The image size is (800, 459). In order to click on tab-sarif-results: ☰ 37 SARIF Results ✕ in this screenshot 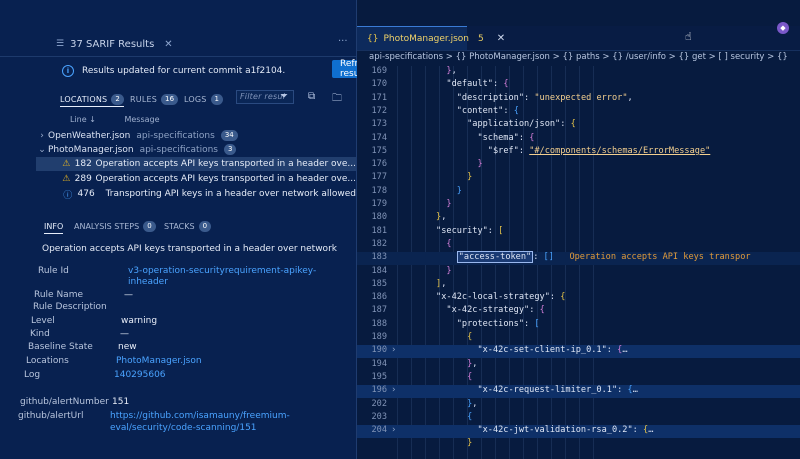, I will do `click(114, 44)`.